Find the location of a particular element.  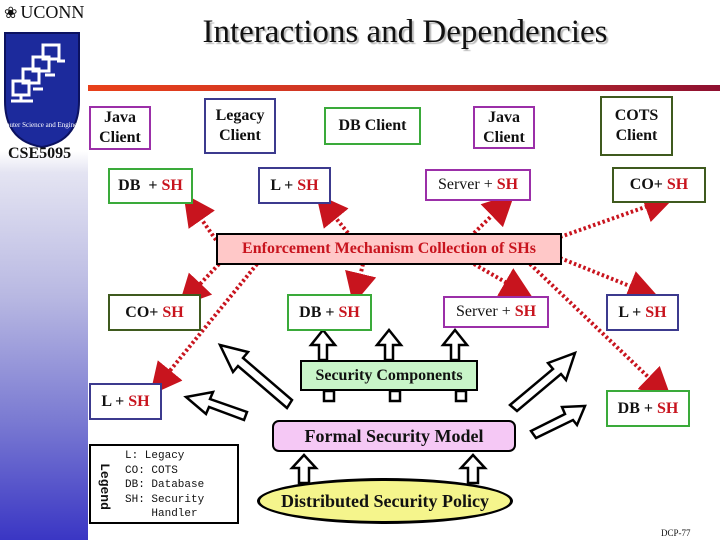

java-client-box-1: Java Client is located at coordinates (120, 128).